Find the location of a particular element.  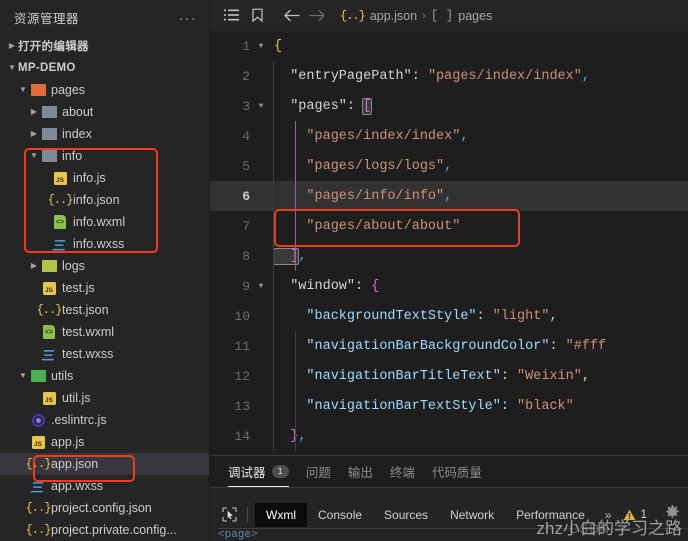

panel-tab-1: 问题 is located at coordinates (318, 471).